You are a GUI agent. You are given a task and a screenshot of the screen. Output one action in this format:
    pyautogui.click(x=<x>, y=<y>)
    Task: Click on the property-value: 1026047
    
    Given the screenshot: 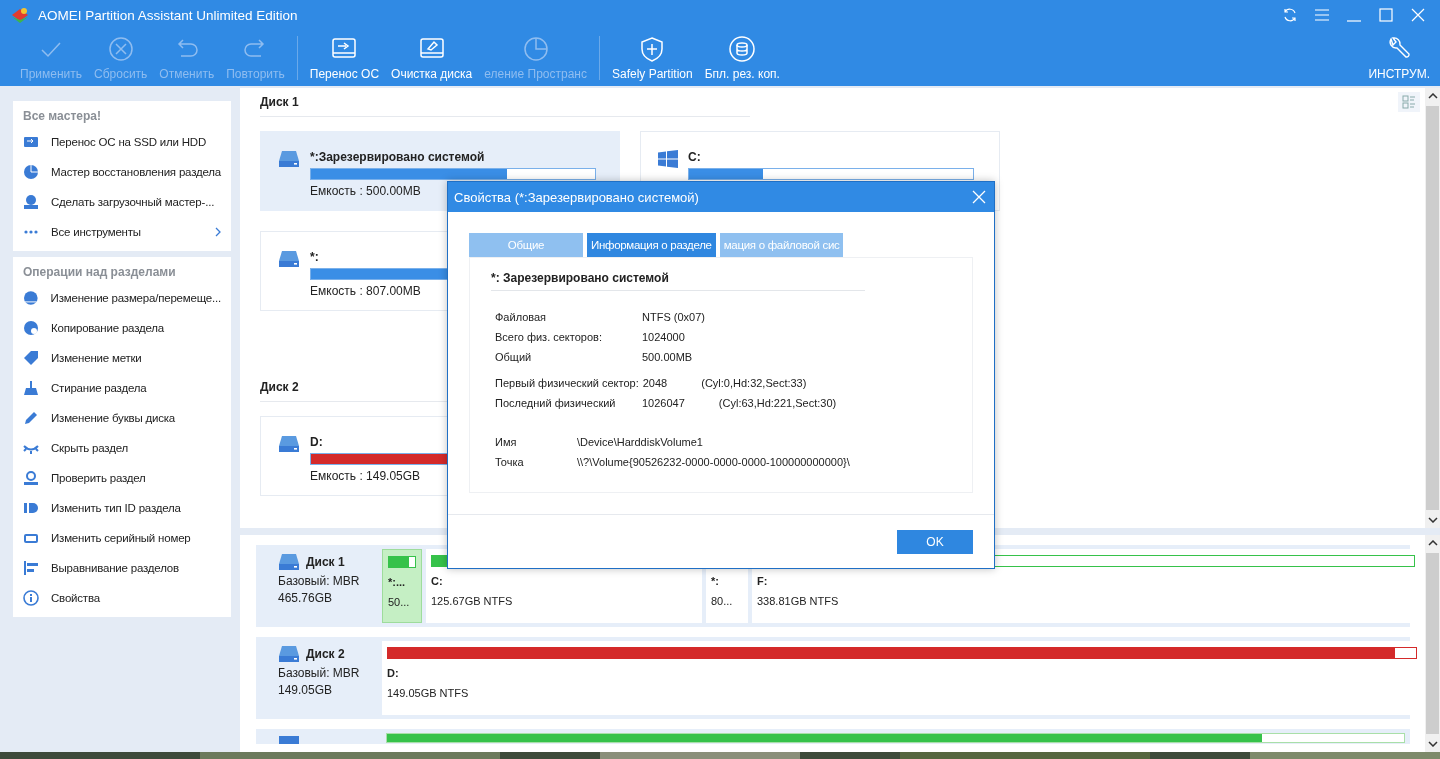 What is the action you would take?
    pyautogui.click(x=663, y=403)
    